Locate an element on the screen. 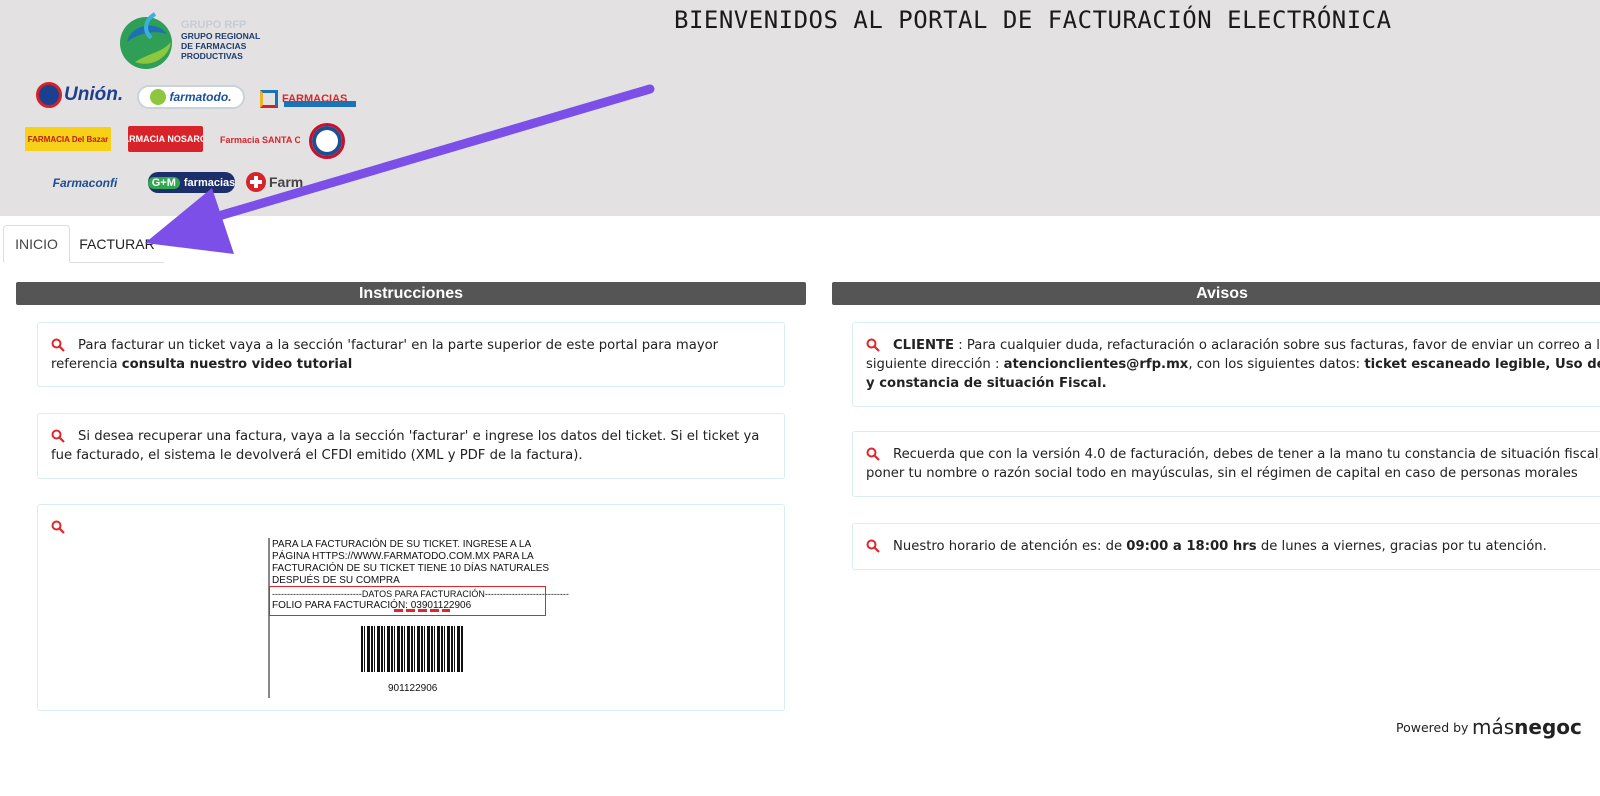 The width and height of the screenshot is (1600, 796). brand-red-cross-text: Farm is located at coordinates (286, 182).